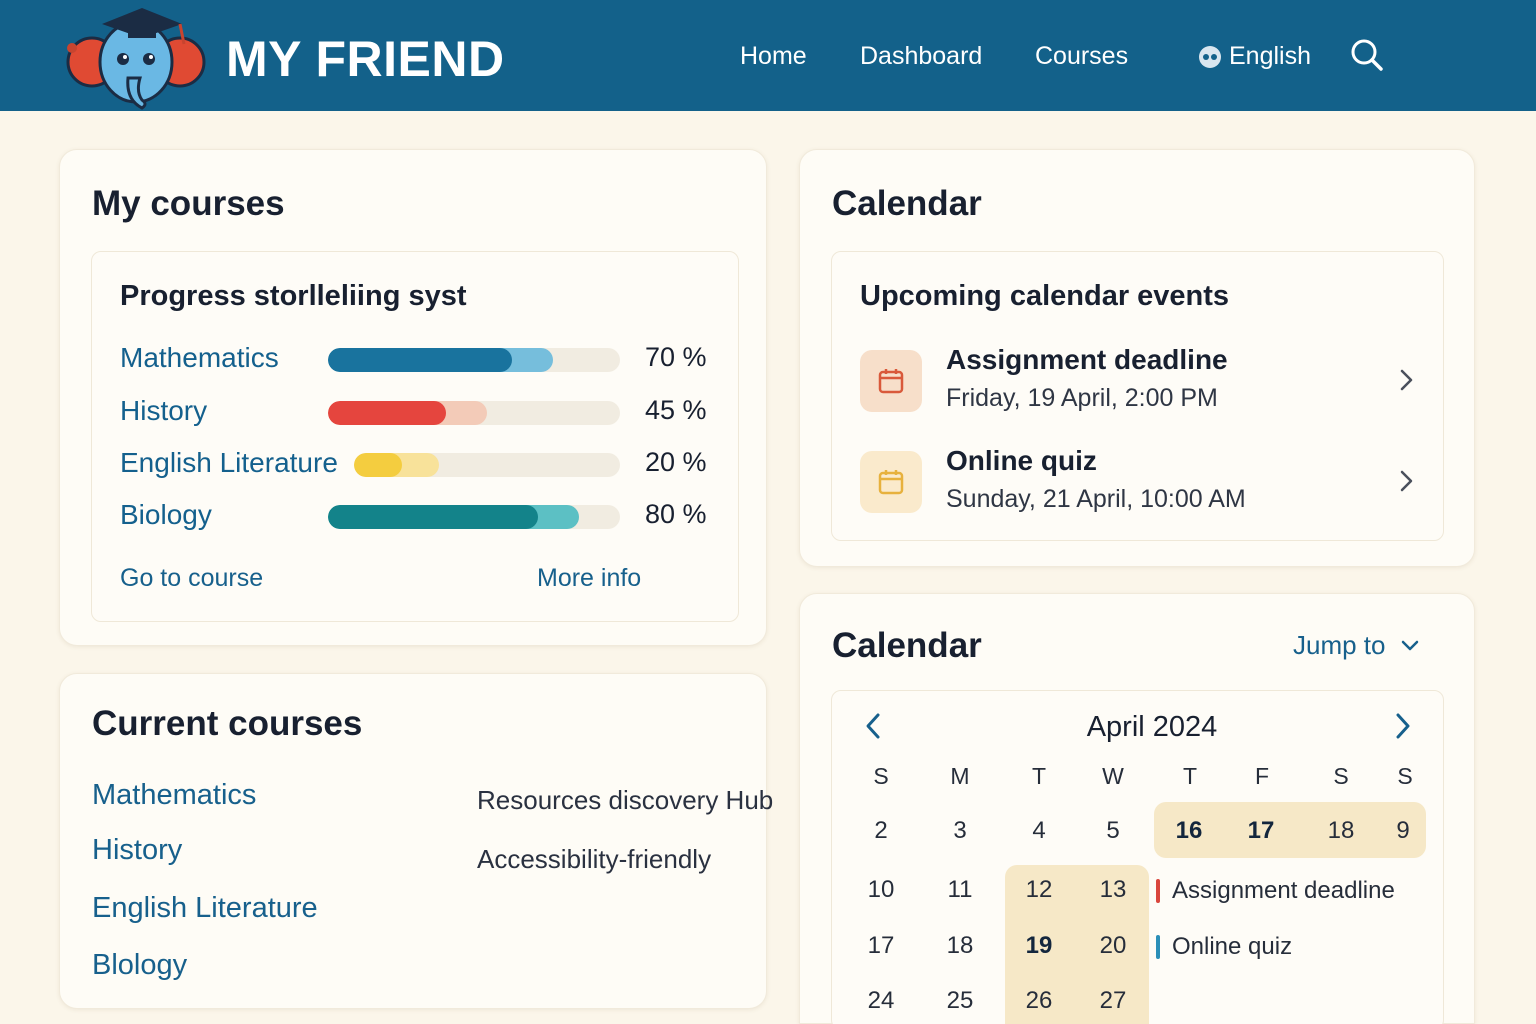 The image size is (1536, 1024). I want to click on calendar-day: 10, so click(881, 890).